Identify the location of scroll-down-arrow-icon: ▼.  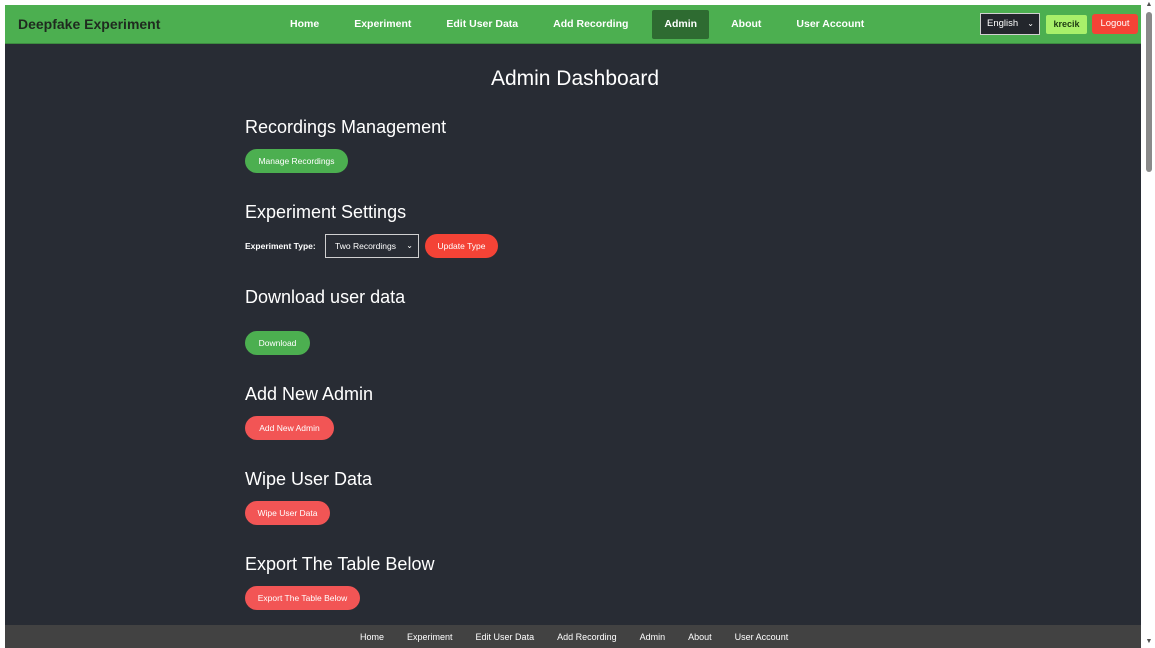
(1149, 641).